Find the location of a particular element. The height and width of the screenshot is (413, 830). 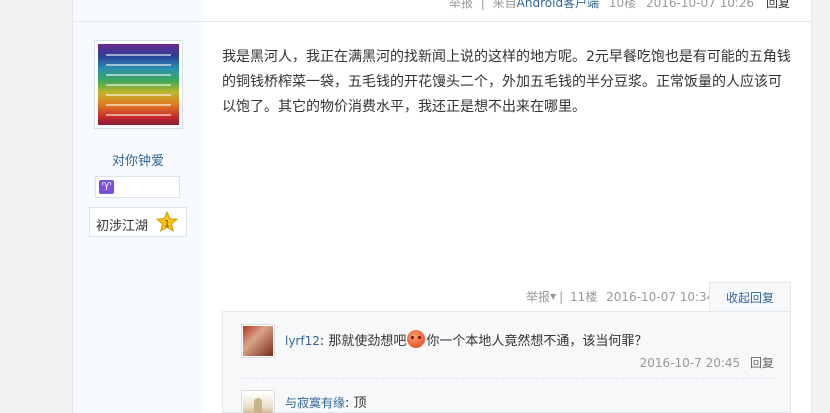

username-link: 对你钟爱 is located at coordinates (138, 159).